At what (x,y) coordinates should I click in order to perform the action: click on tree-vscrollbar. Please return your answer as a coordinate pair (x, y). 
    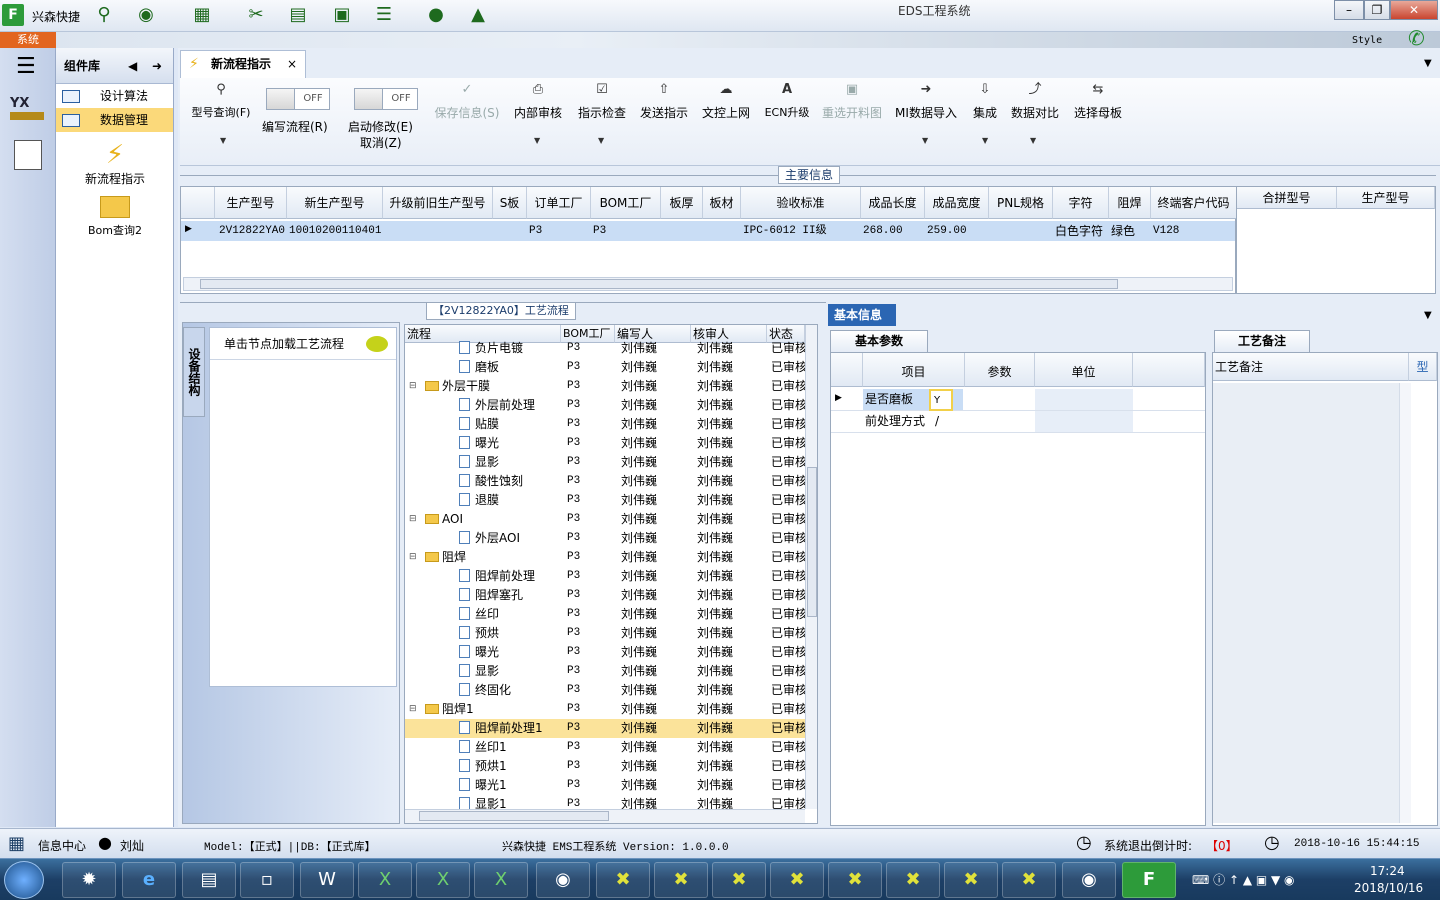
    Looking at the image, I should click on (811, 567).